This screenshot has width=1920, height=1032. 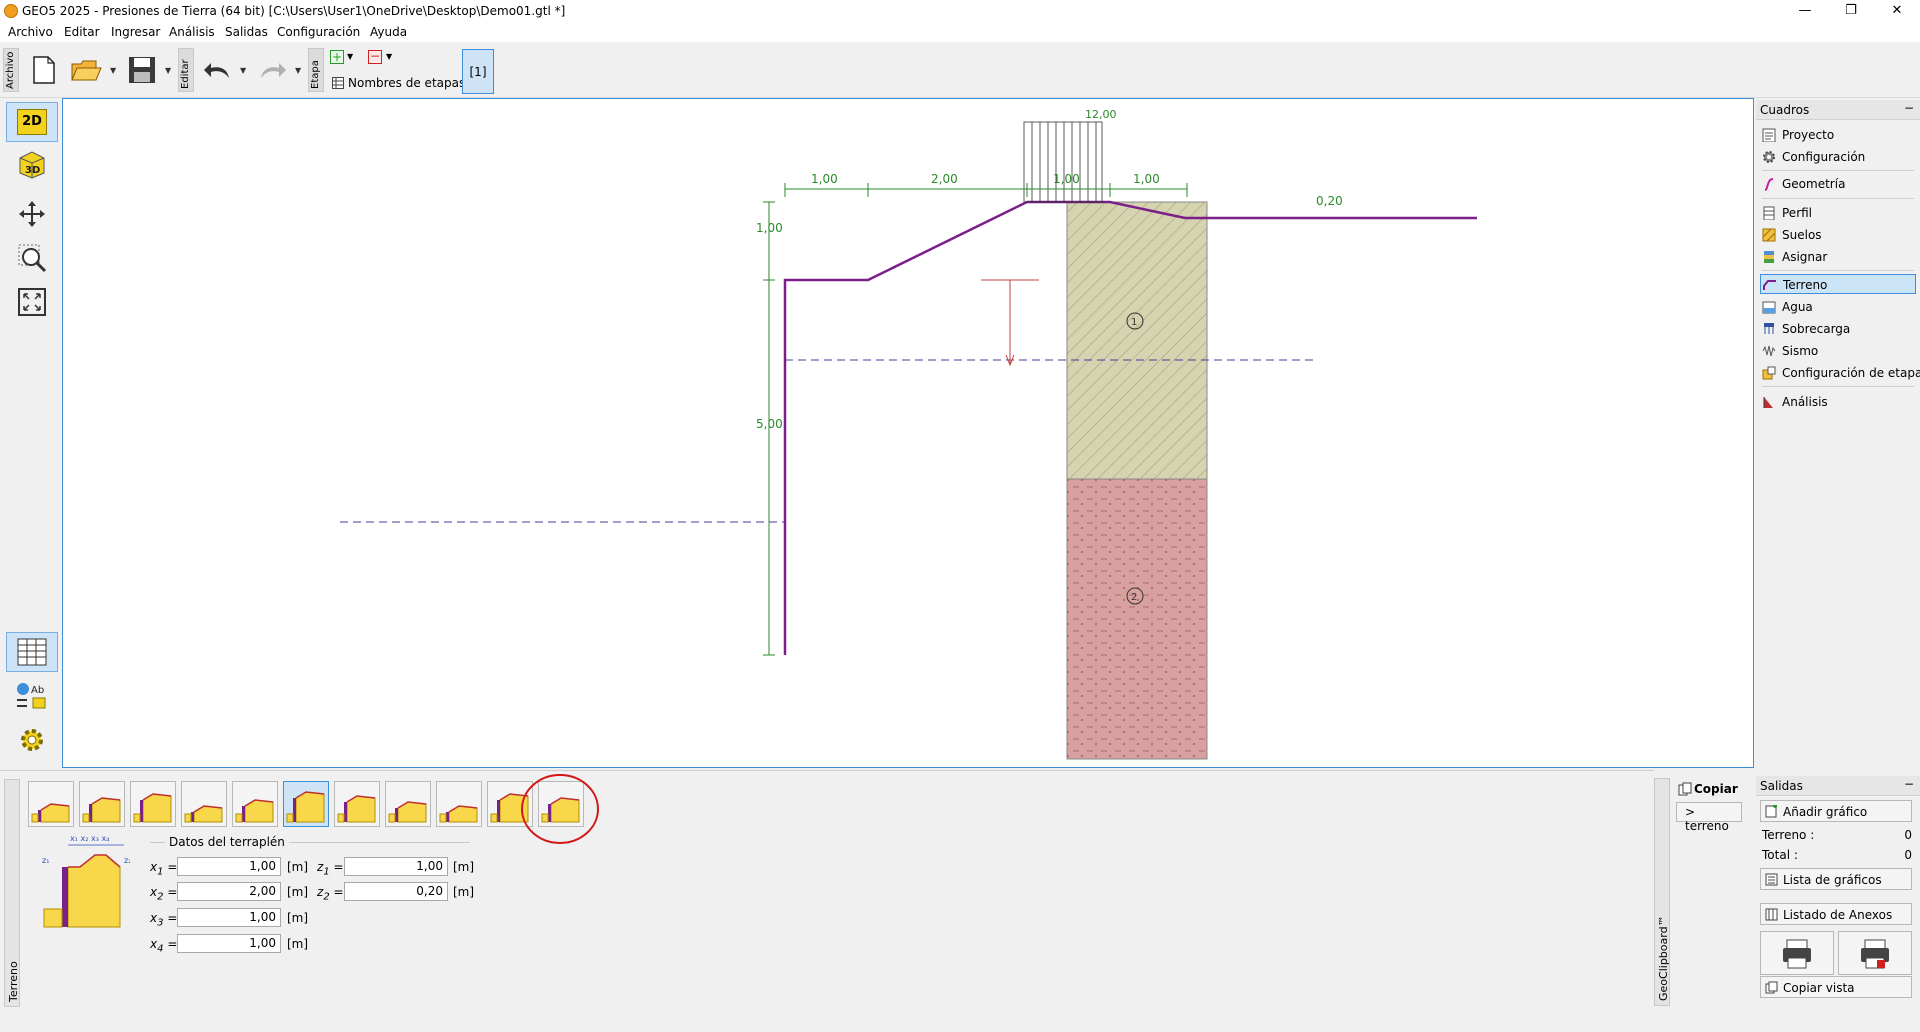 I want to click on document-icon, so click(x=1769, y=135).